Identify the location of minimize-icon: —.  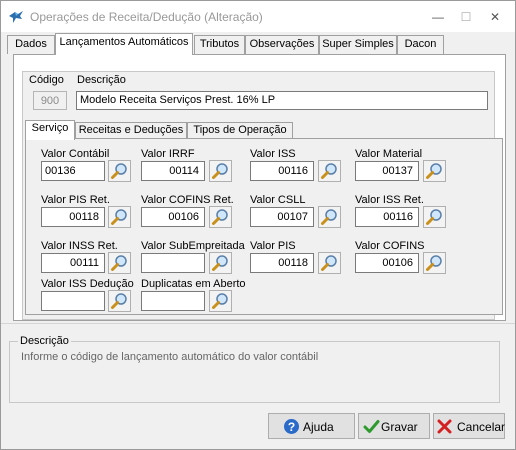
(438, 17).